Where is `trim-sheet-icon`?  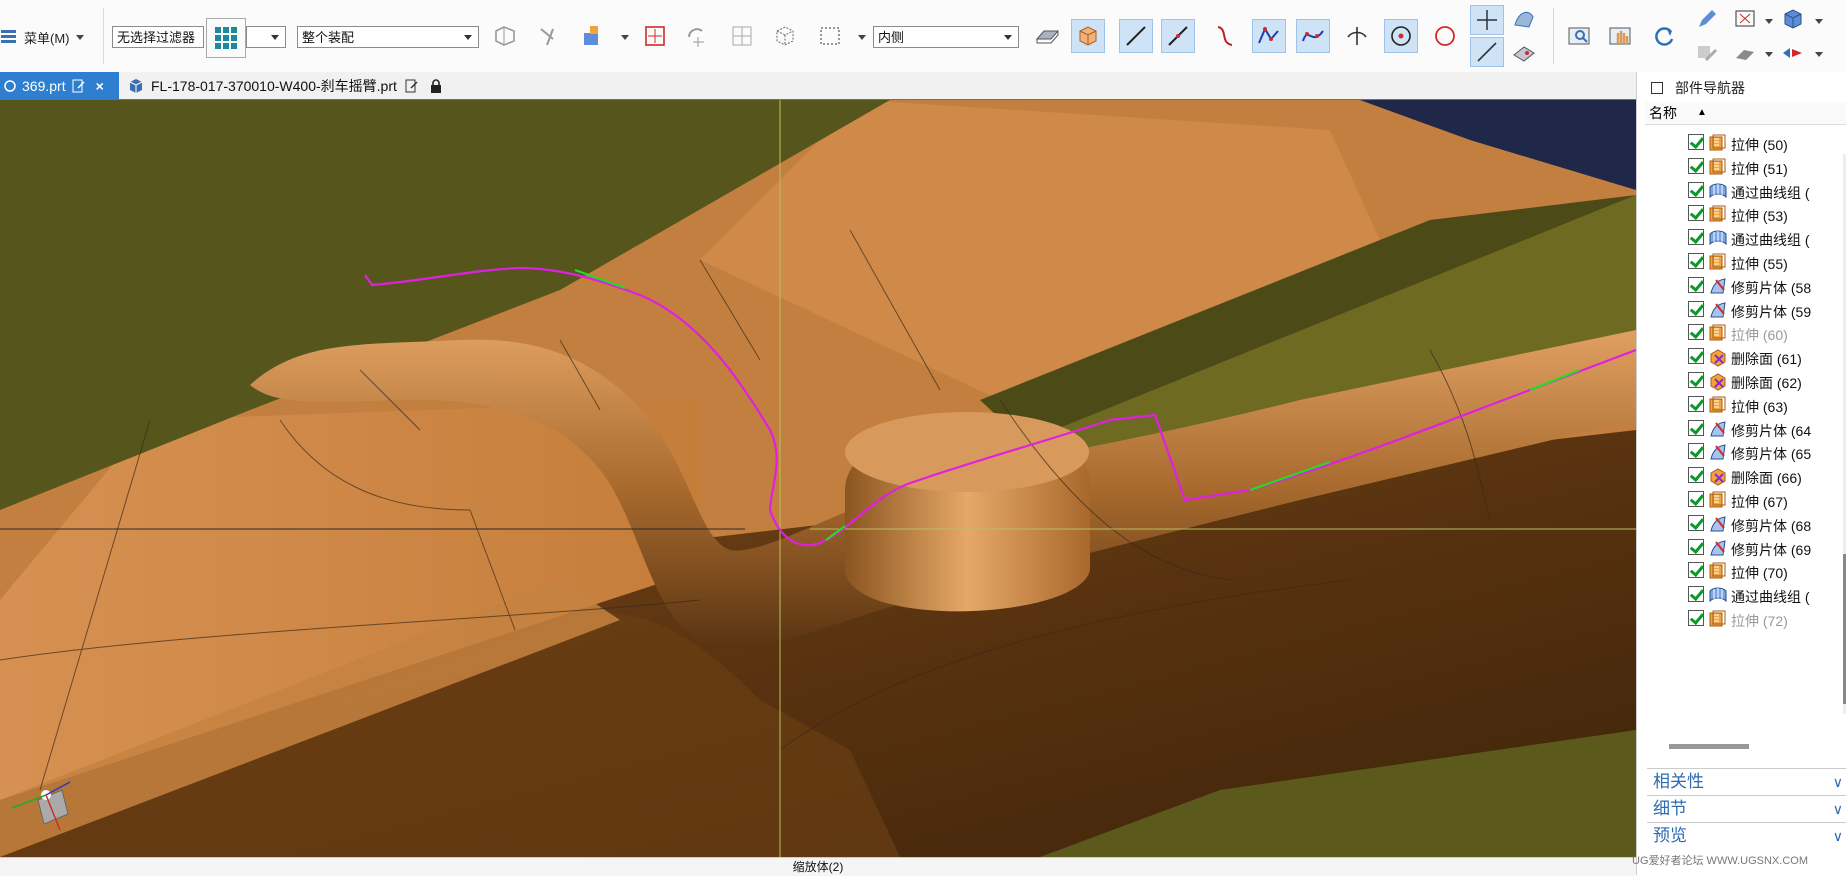 trim-sheet-icon is located at coordinates (1718, 548).